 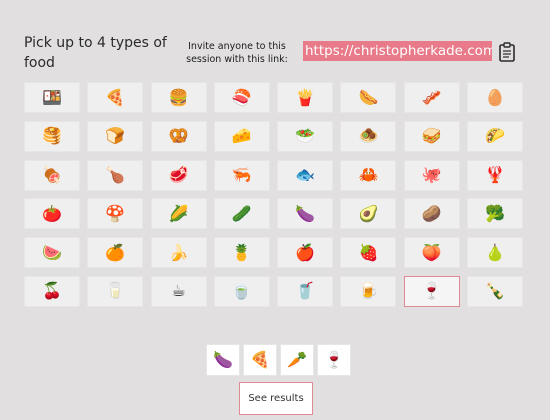 I want to click on food-tile-eggplant: 🍆, so click(x=305, y=214).